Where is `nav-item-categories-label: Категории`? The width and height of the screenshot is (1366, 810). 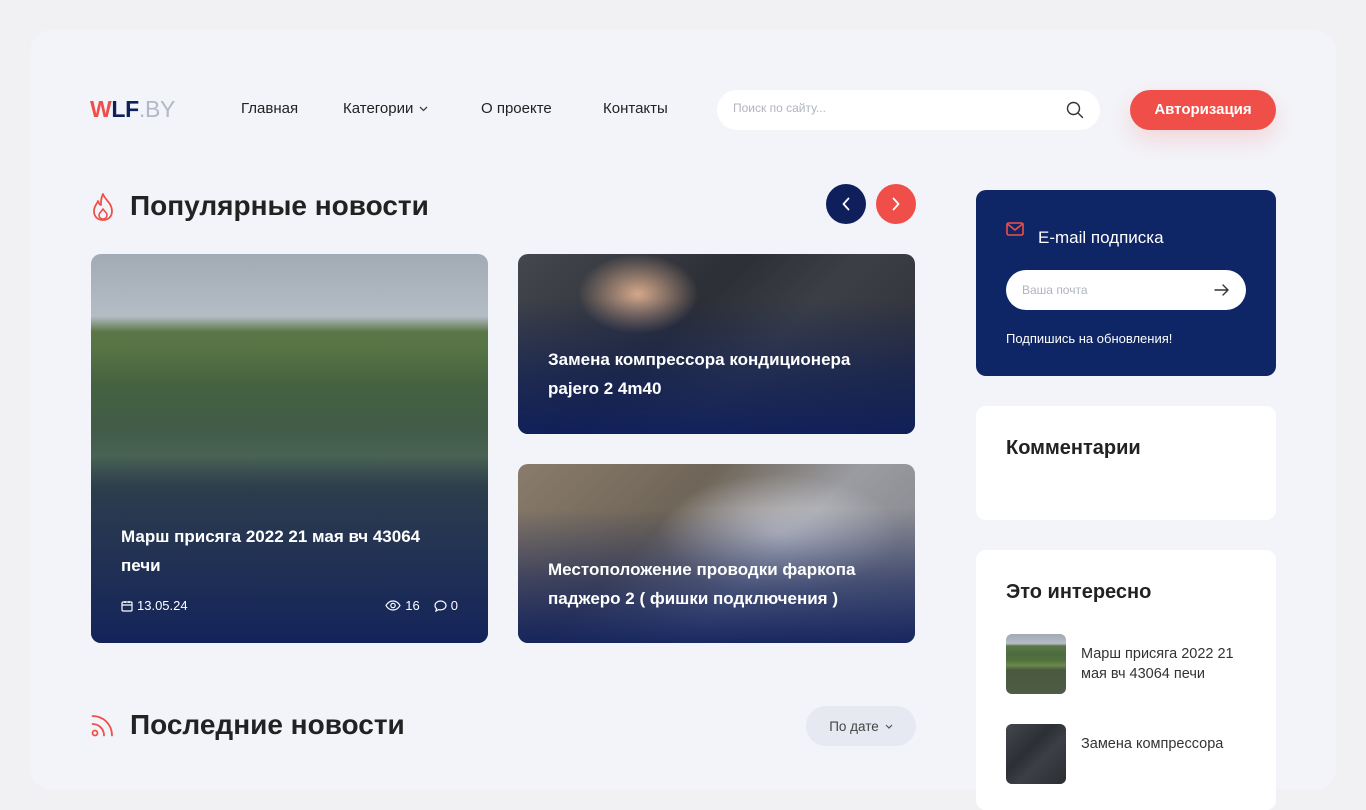 nav-item-categories-label: Категории is located at coordinates (378, 108).